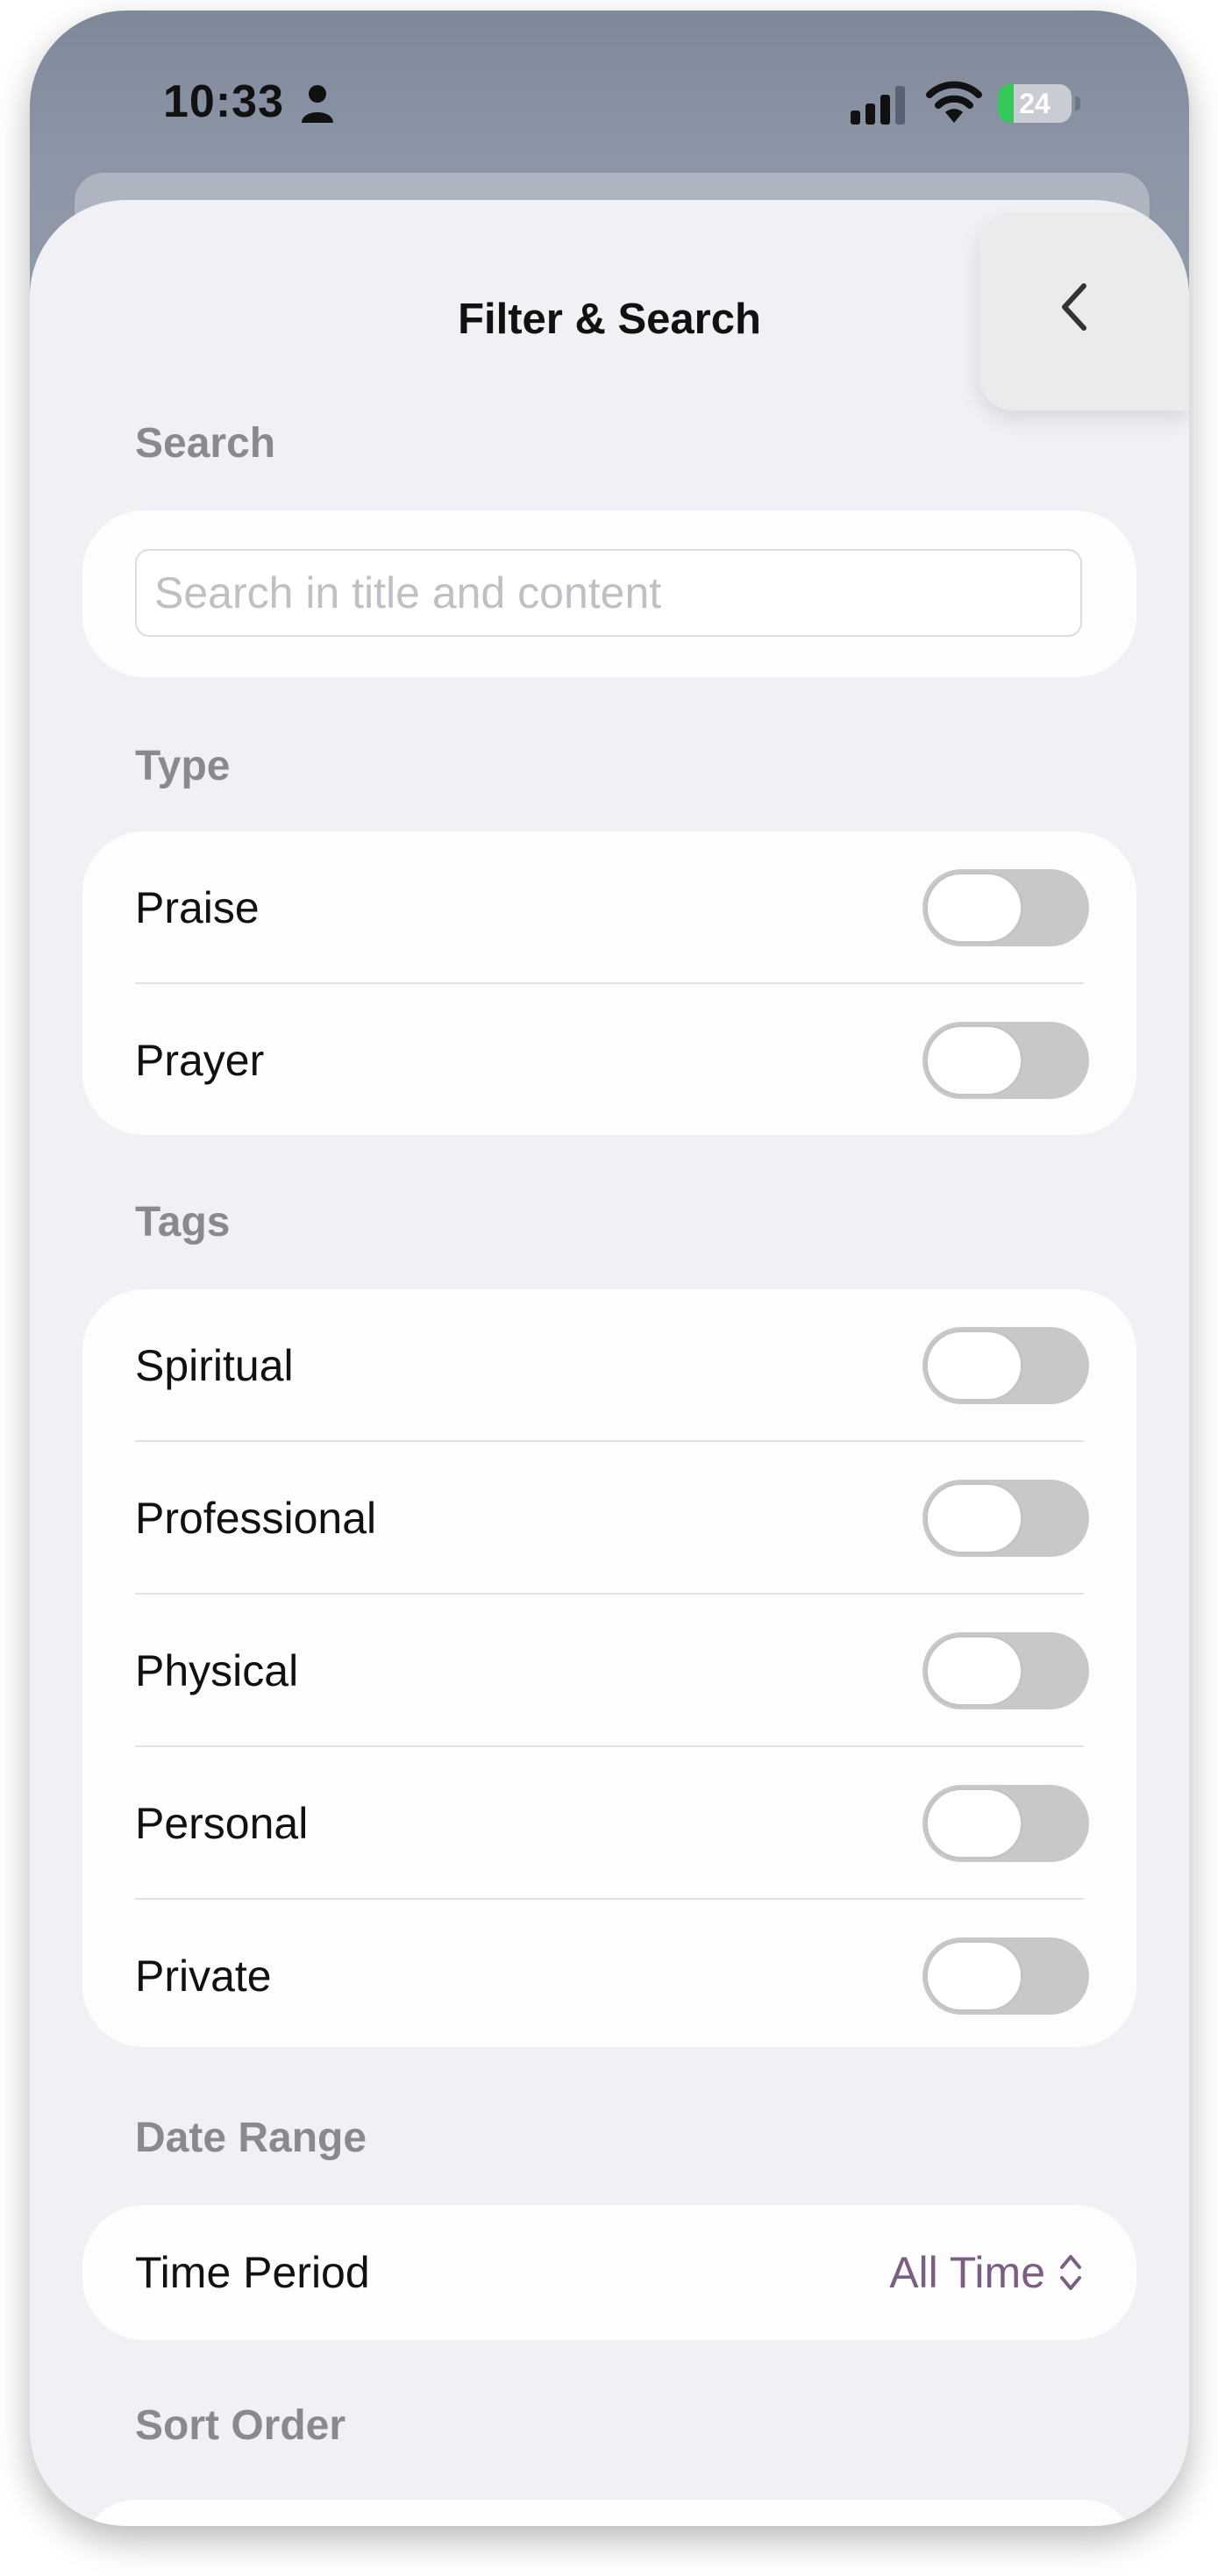 The width and height of the screenshot is (1218, 2576). Describe the element at coordinates (967, 2273) in the screenshot. I see `time-period-value: All Time` at that location.